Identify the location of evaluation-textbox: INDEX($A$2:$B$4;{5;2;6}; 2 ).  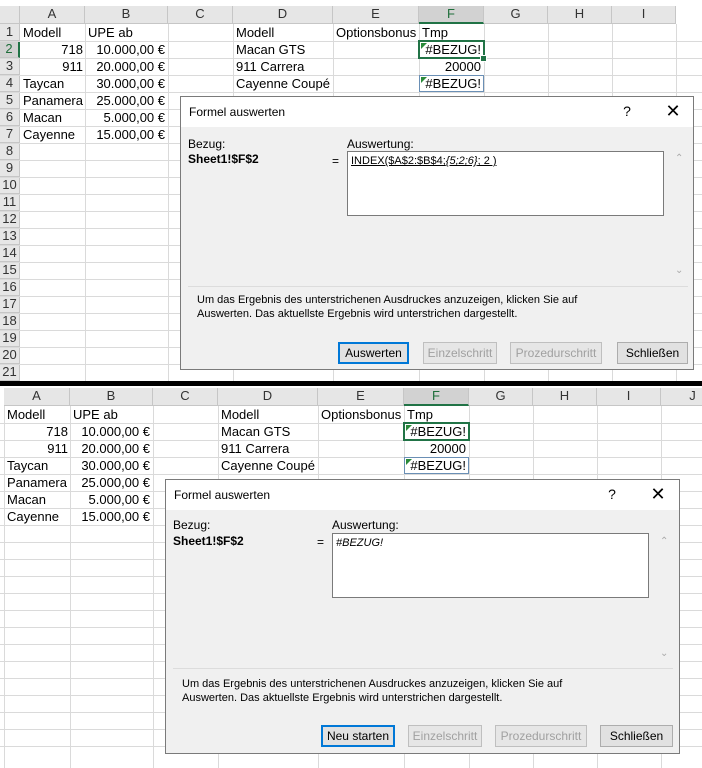
(505, 183).